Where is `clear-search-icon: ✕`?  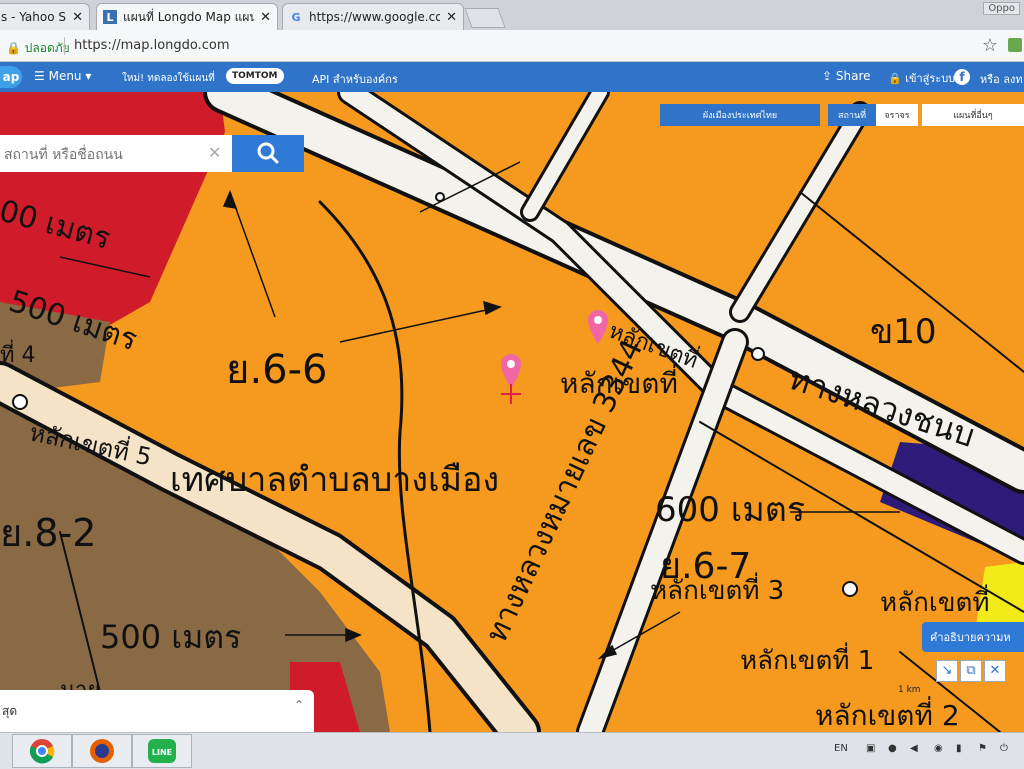 clear-search-icon: ✕ is located at coordinates (214, 152).